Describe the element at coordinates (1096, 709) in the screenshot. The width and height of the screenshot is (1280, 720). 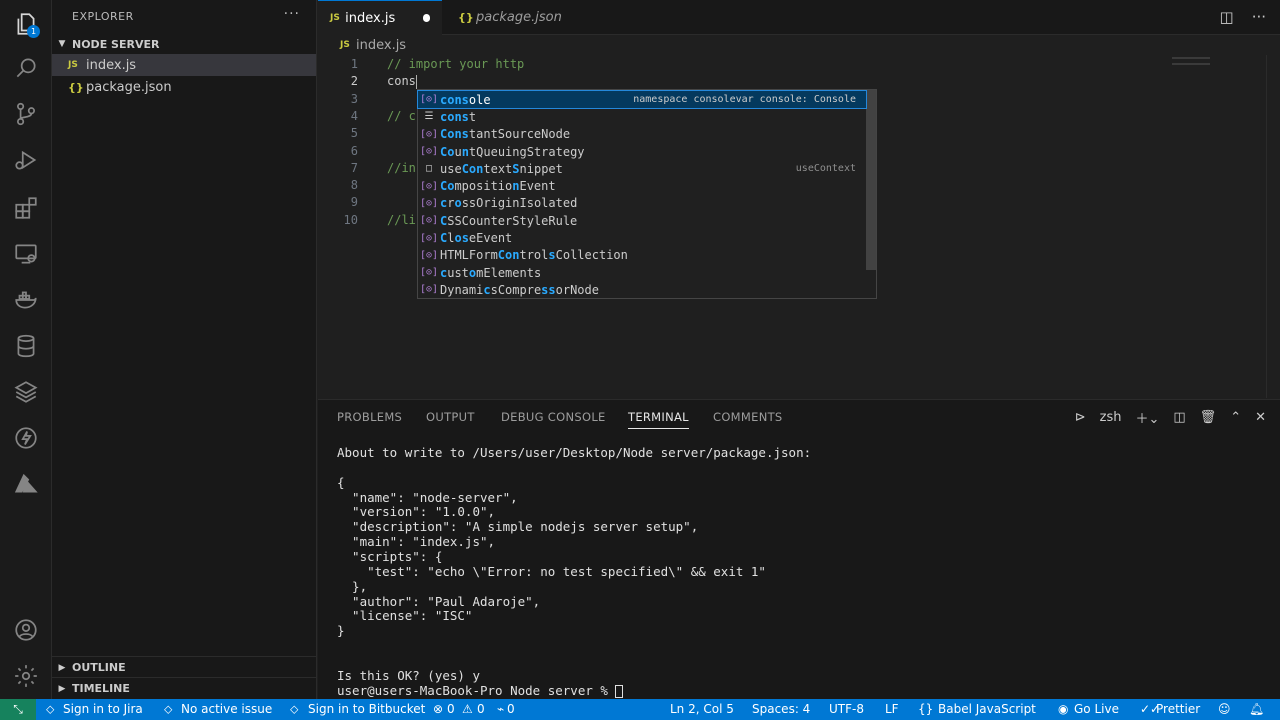
I see `go-live-button: Go Live` at that location.